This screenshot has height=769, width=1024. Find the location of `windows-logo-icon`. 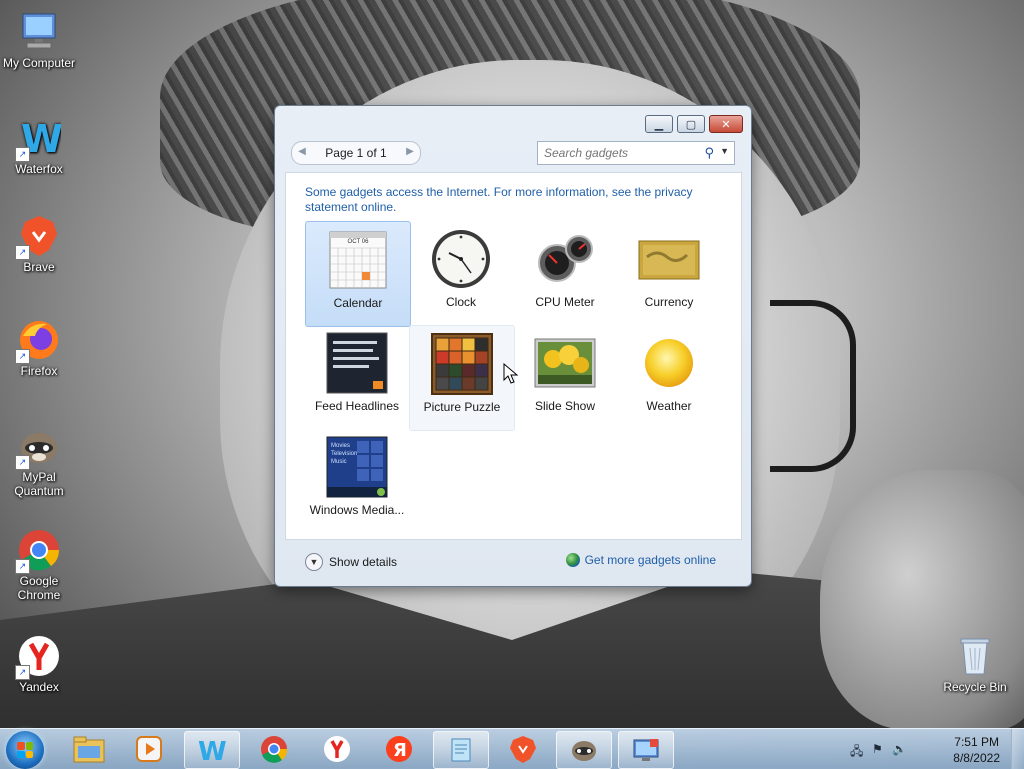

windows-logo-icon is located at coordinates (25, 750).